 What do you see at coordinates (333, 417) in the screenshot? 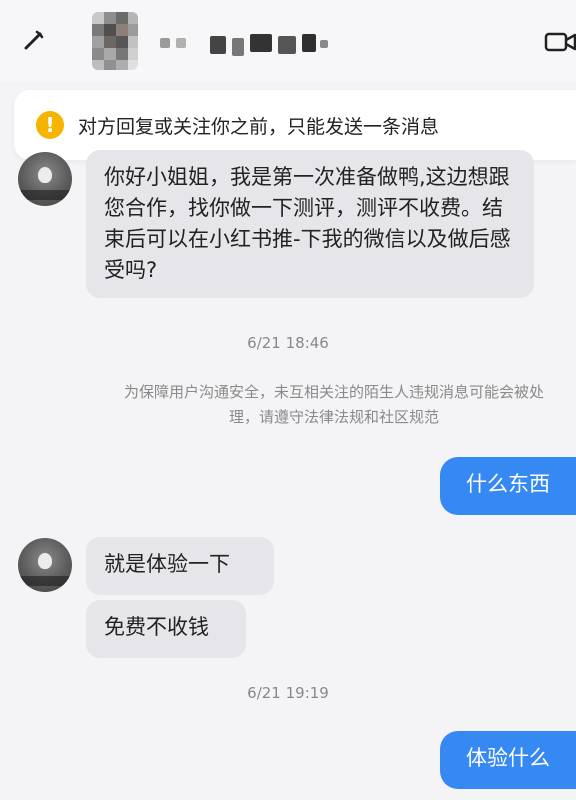
I see `system-notice-line2: 理，请遵守法律法规和社区规范` at bounding box center [333, 417].